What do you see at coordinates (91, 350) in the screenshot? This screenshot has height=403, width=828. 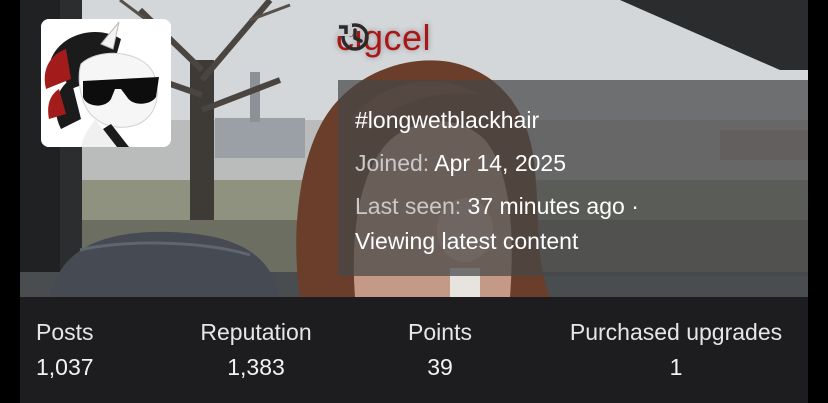 I see `stat-posts: Posts 1,037` at bounding box center [91, 350].